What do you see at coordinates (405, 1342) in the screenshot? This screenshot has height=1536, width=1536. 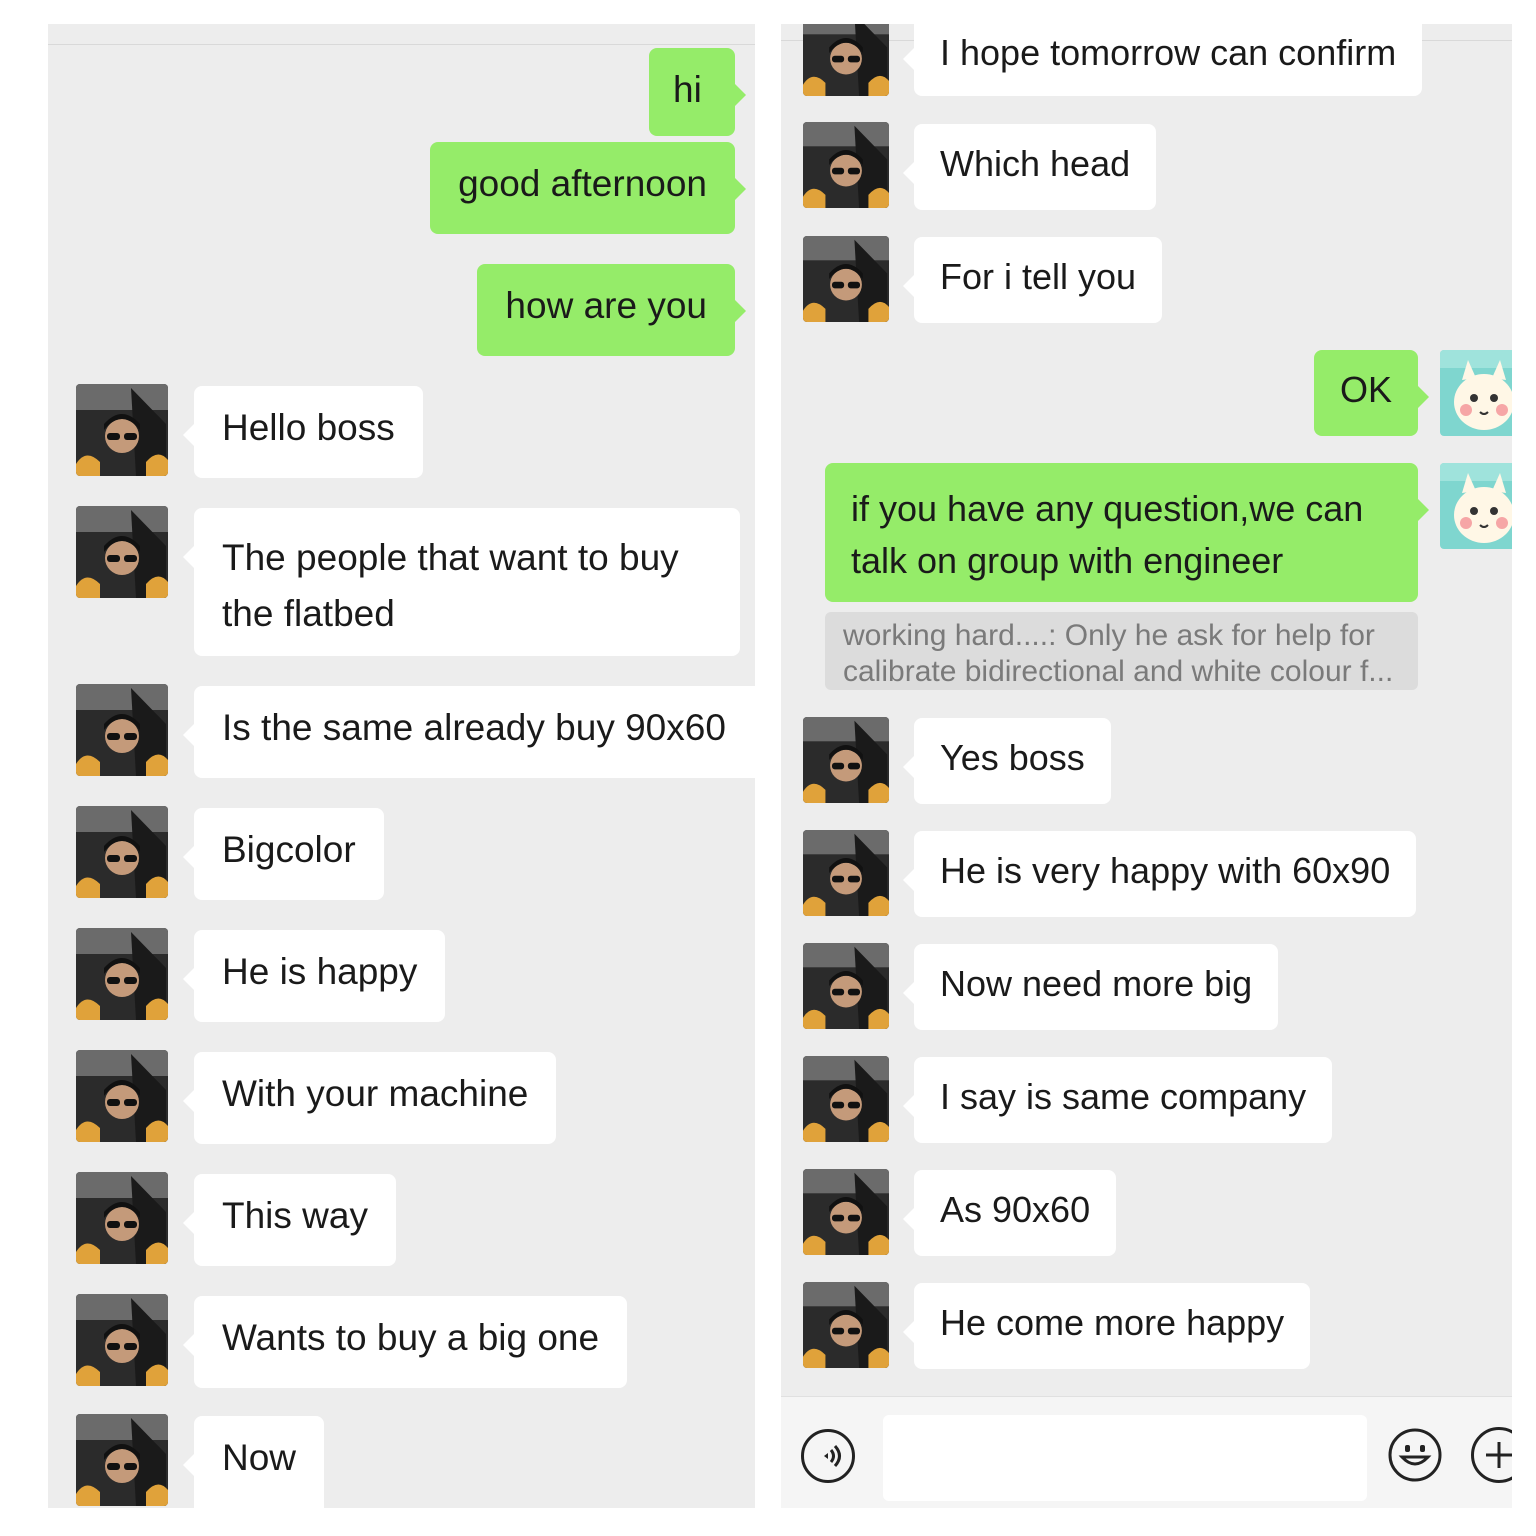 I see `message-bubble-incoming: Wants to buy a big one` at bounding box center [405, 1342].